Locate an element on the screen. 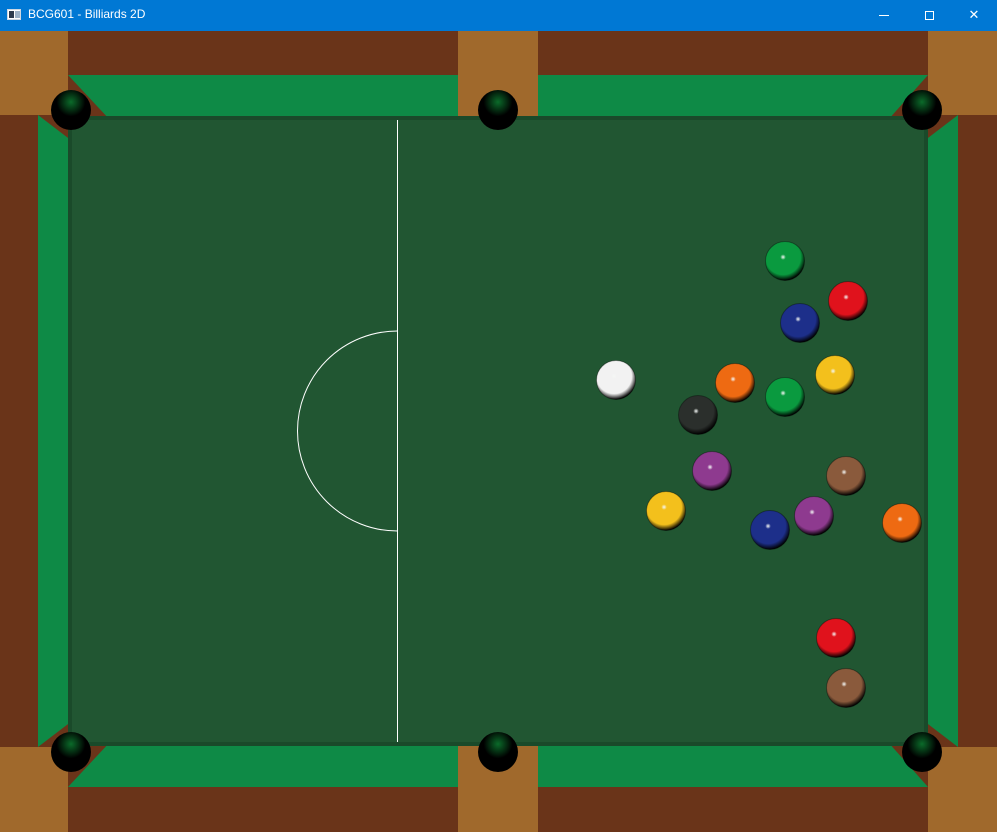 The height and width of the screenshot is (832, 997). close-icon: ✕ is located at coordinates (974, 15).